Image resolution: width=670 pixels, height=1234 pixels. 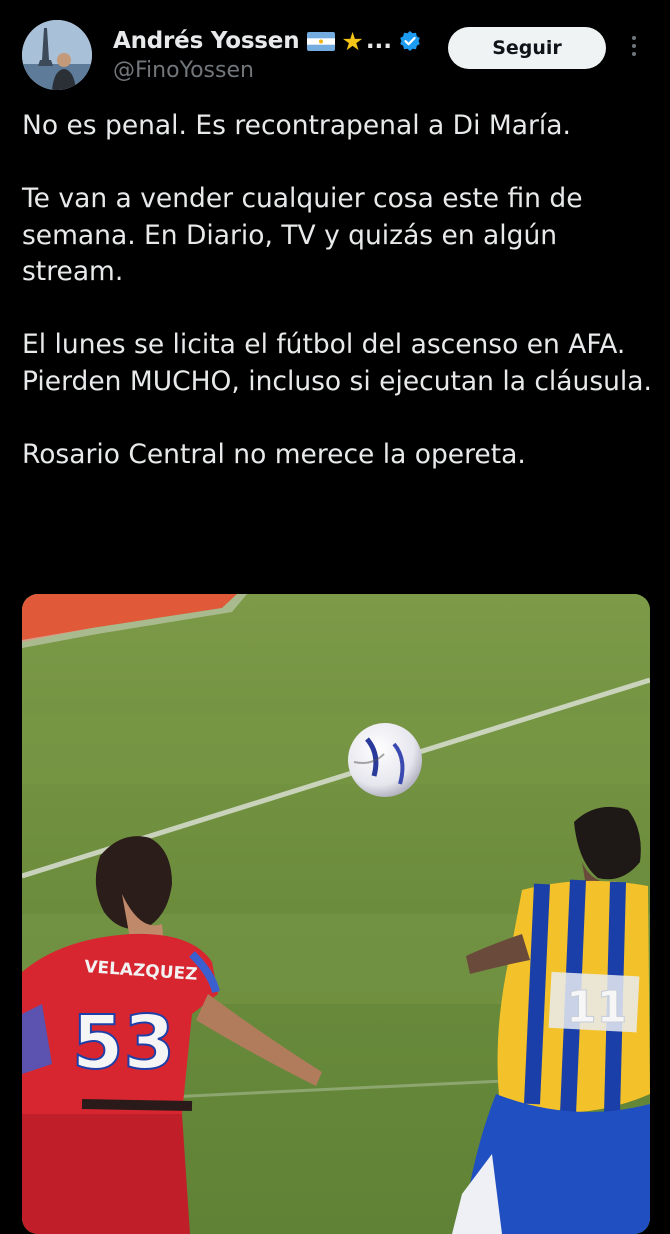 What do you see at coordinates (527, 48) in the screenshot?
I see `follow-button: Seguir` at bounding box center [527, 48].